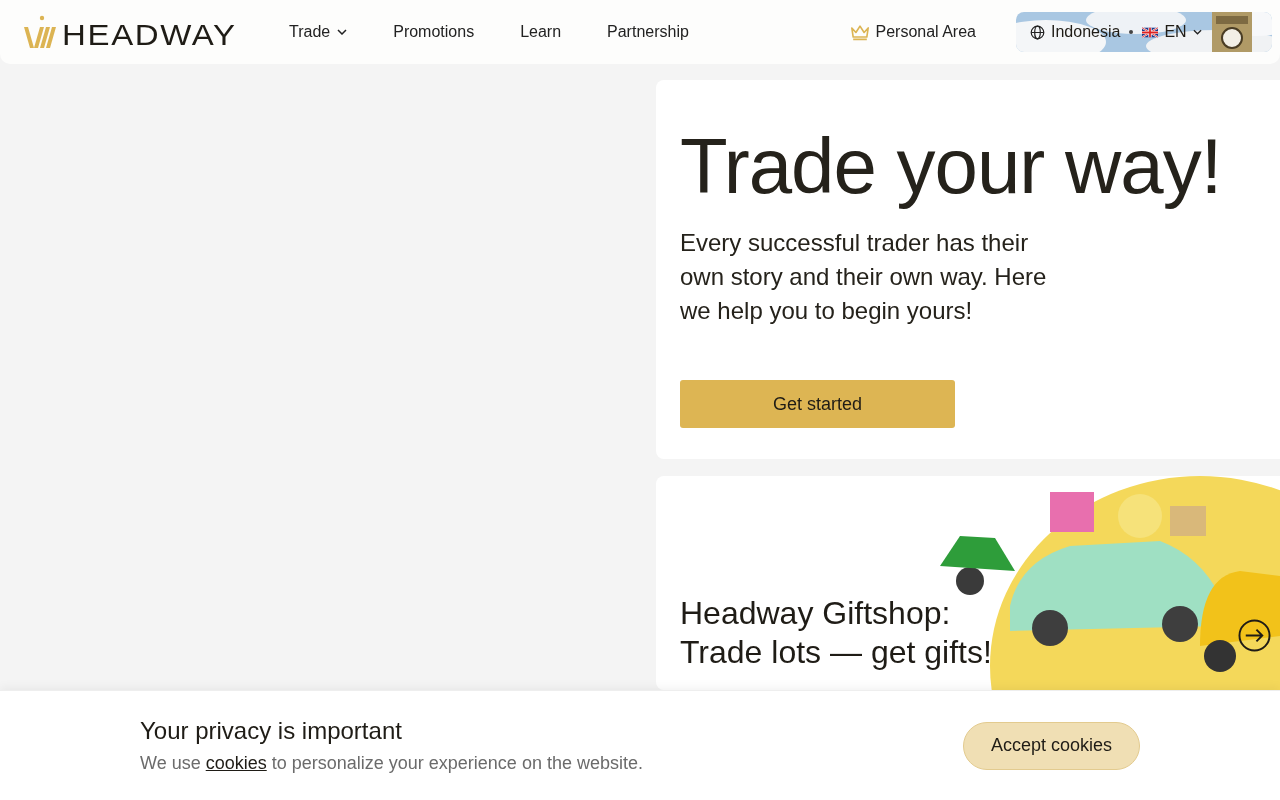 The height and width of the screenshot is (800, 1280). I want to click on cookie-text: We use cookies to personalize your experience on the website., so click(391, 763).